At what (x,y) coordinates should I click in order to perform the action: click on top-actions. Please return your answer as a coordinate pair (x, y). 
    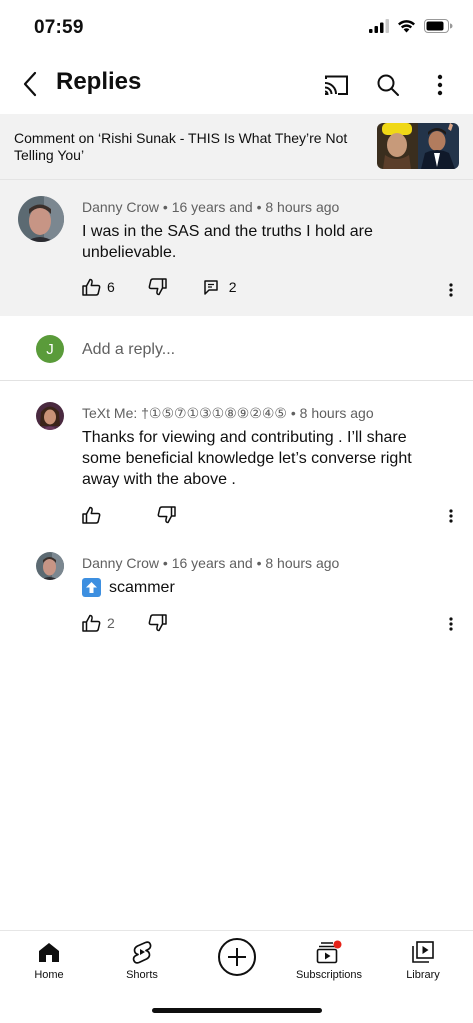
    Looking at the image, I should click on (388, 85).